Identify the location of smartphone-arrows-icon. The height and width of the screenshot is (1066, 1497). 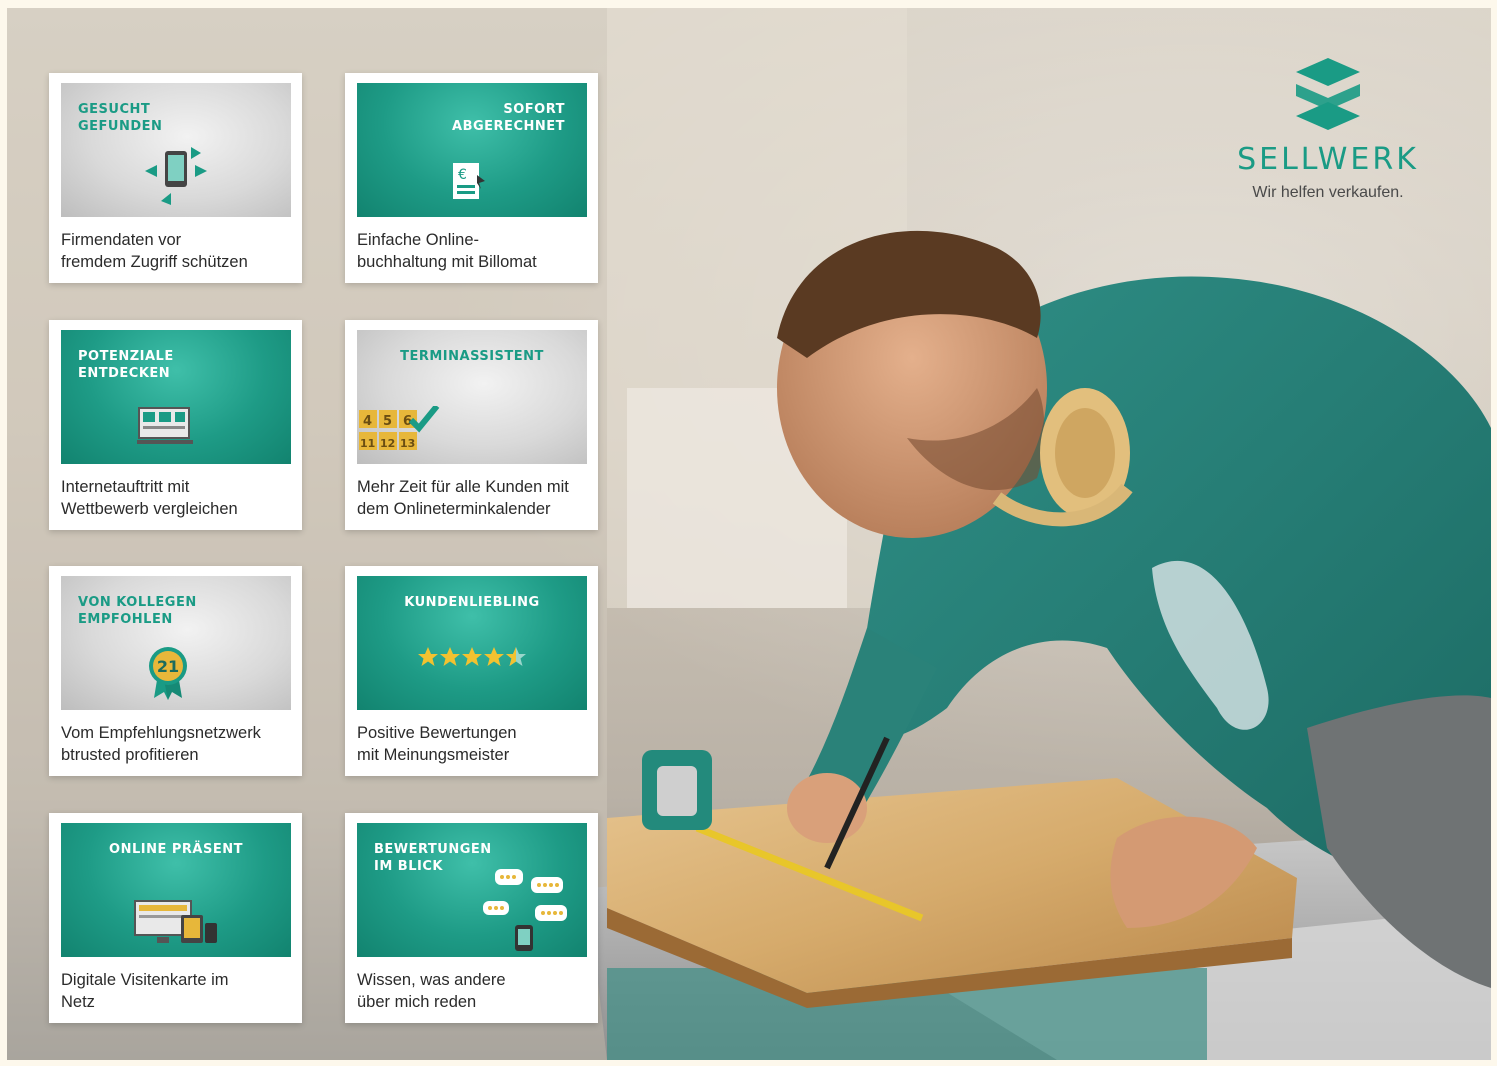
(176, 176).